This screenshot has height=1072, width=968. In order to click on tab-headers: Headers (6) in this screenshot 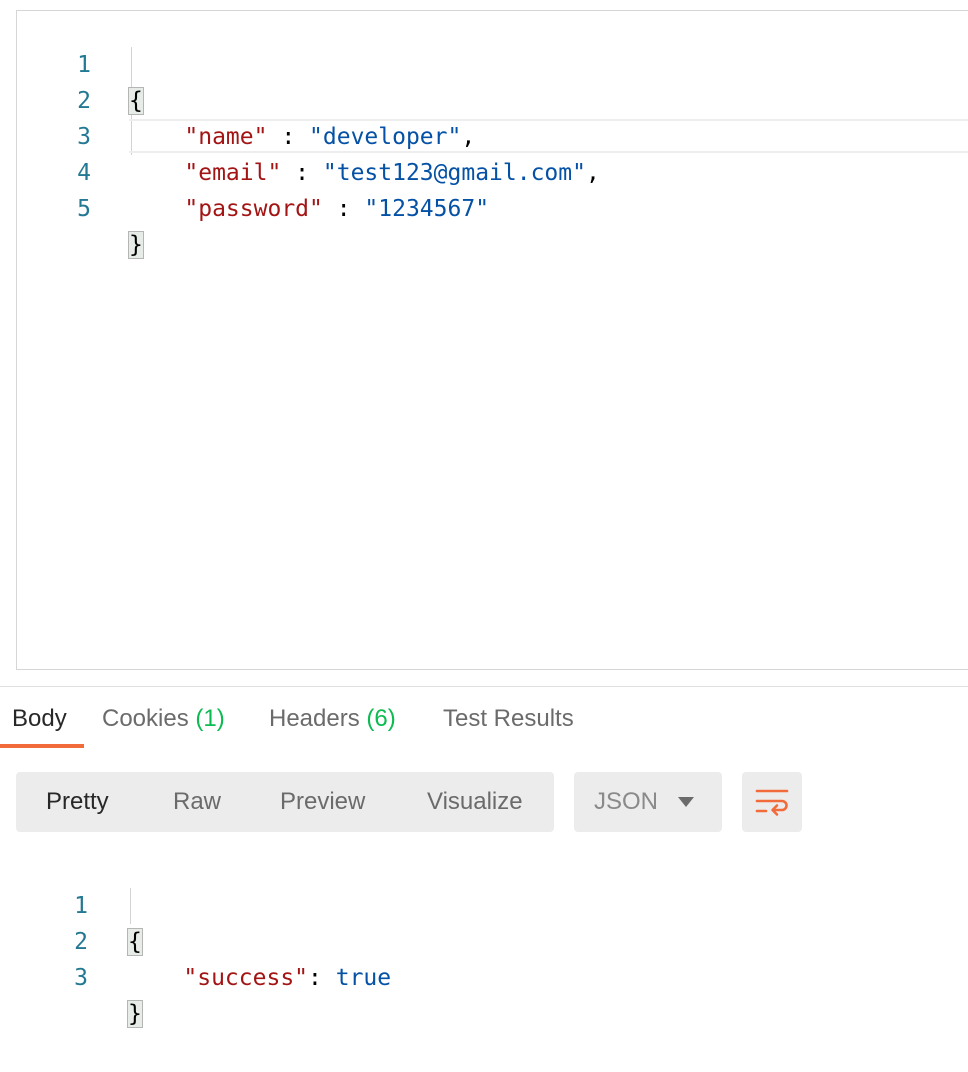, I will do `click(332, 722)`.